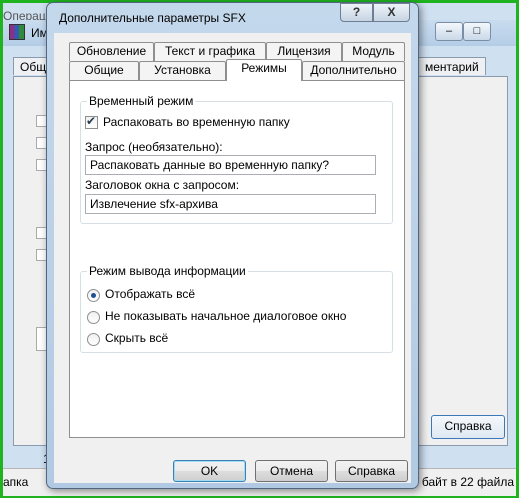 The width and height of the screenshot is (519, 498). I want to click on cancel-button: Отмена, so click(291, 471).